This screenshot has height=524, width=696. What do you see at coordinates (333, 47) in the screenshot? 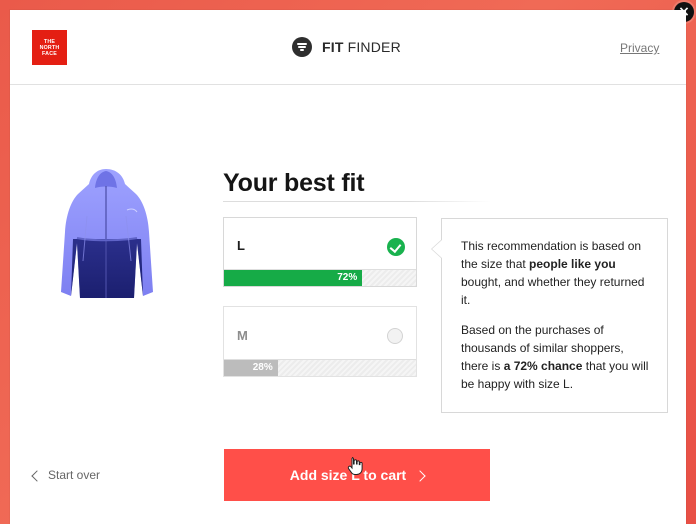
I see `fit-finder-title-primary: FIT` at bounding box center [333, 47].